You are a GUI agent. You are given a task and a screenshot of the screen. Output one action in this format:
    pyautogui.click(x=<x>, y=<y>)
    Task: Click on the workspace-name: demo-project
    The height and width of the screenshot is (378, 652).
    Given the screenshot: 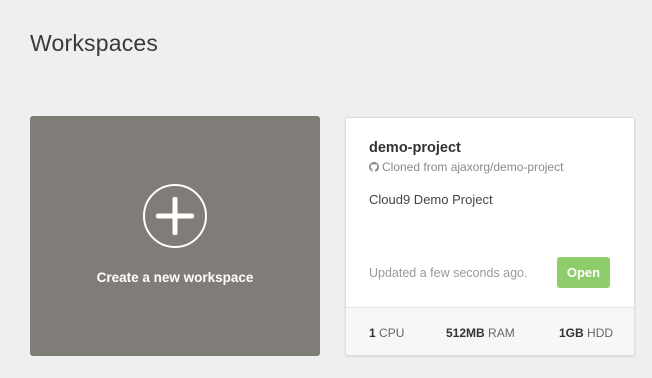 What is the action you would take?
    pyautogui.click(x=415, y=148)
    